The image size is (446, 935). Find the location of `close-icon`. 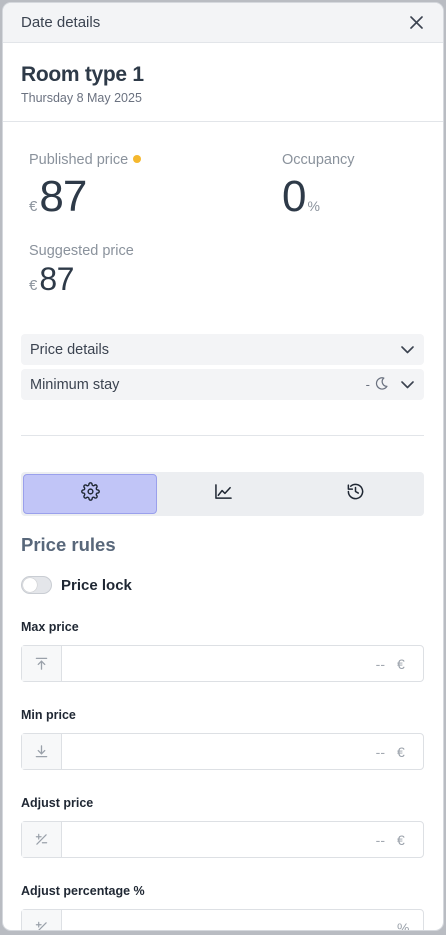

close-icon is located at coordinates (416, 23).